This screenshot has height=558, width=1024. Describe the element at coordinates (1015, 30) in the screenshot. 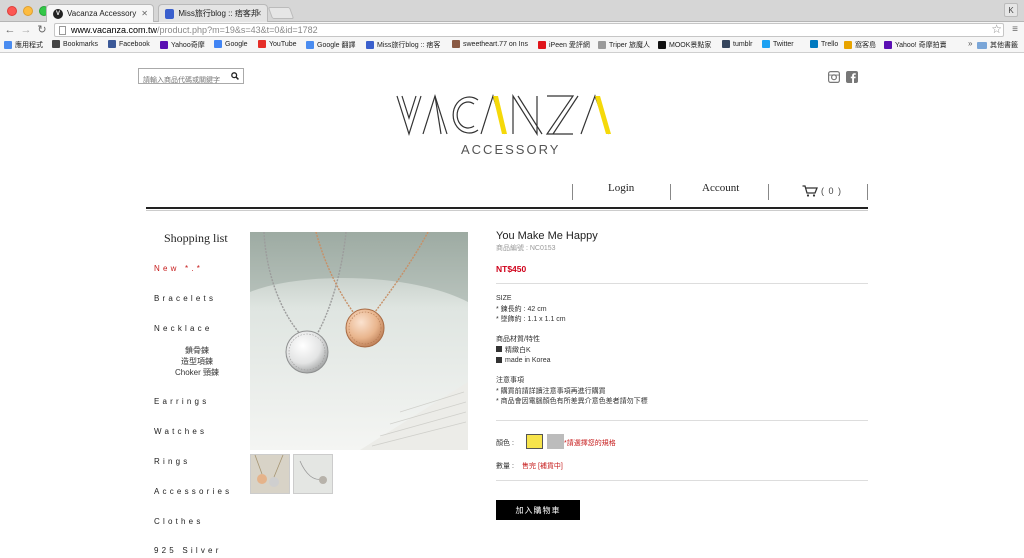

I see `browser-menu-icon: ≡` at that location.